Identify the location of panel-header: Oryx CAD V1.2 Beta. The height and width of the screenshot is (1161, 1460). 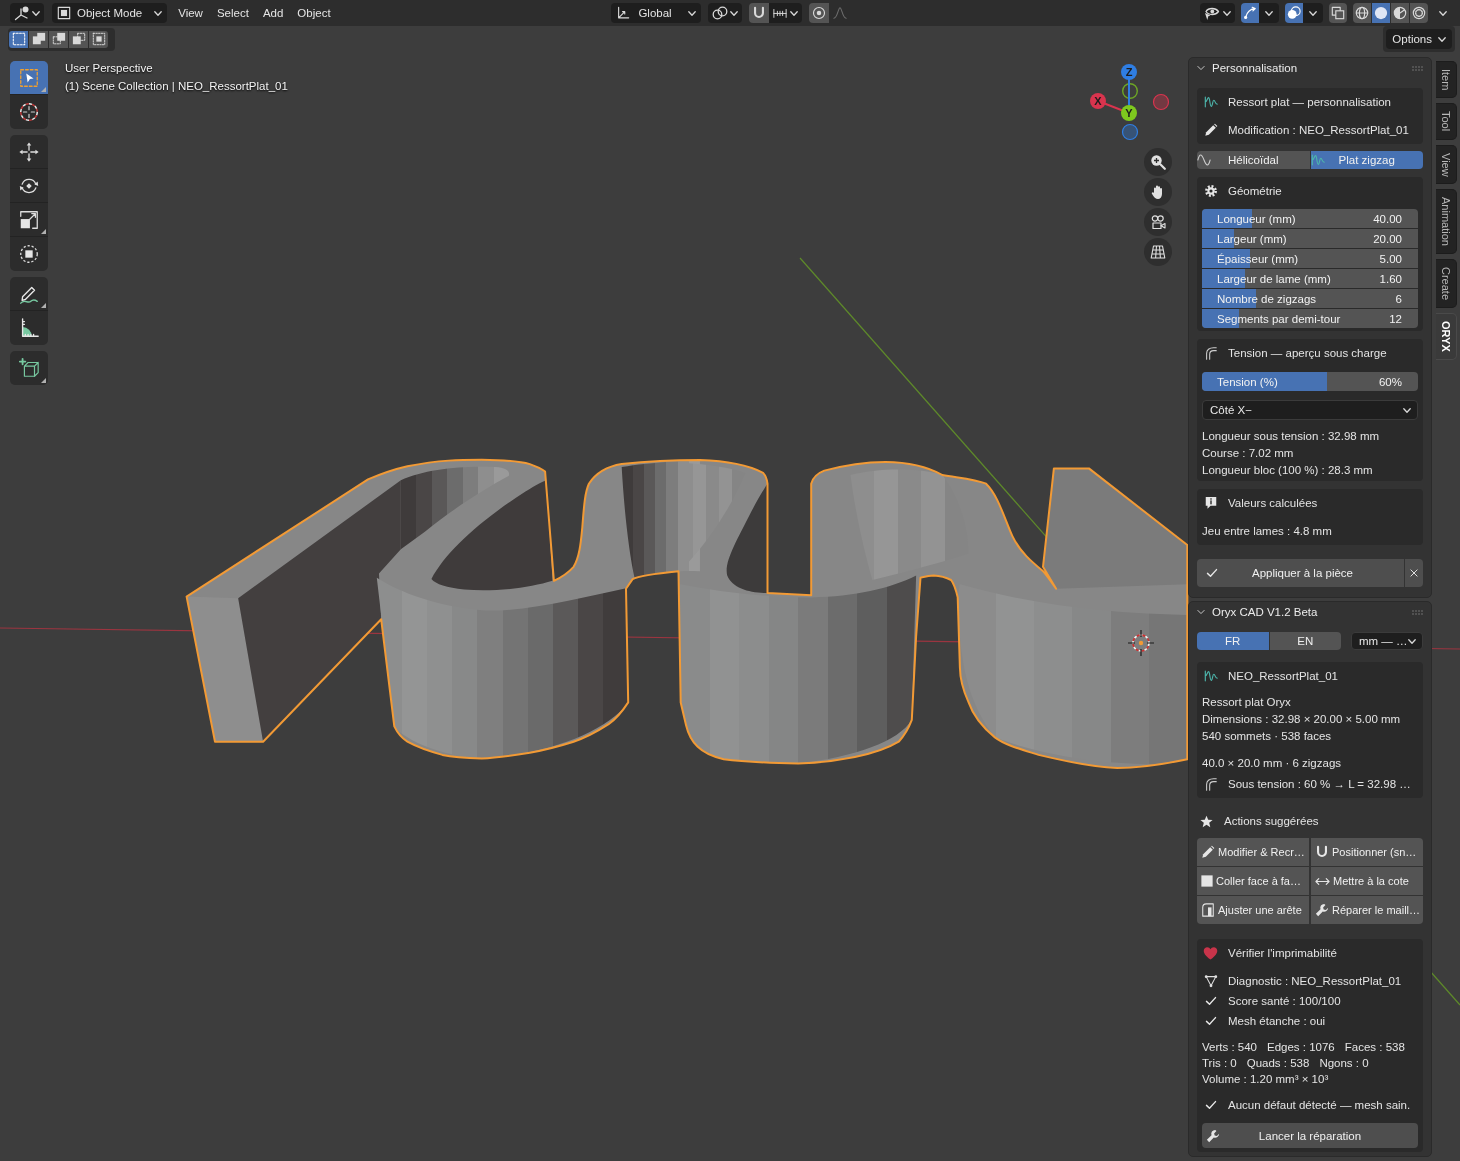
(1310, 612).